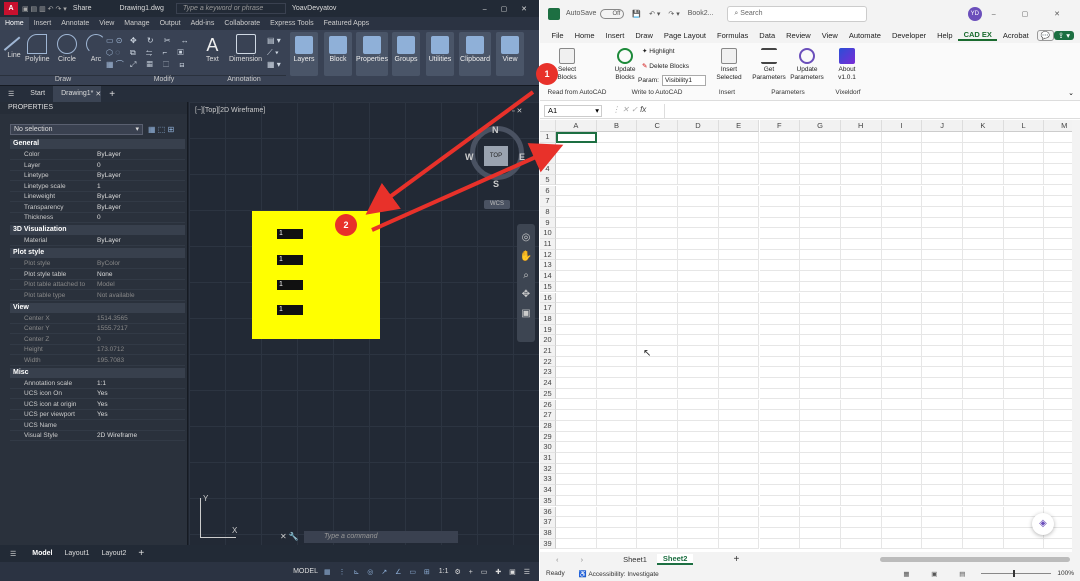 This screenshot has width=1080, height=581. What do you see at coordinates (548, 212) in the screenshot?
I see `row-header: 8` at bounding box center [548, 212].